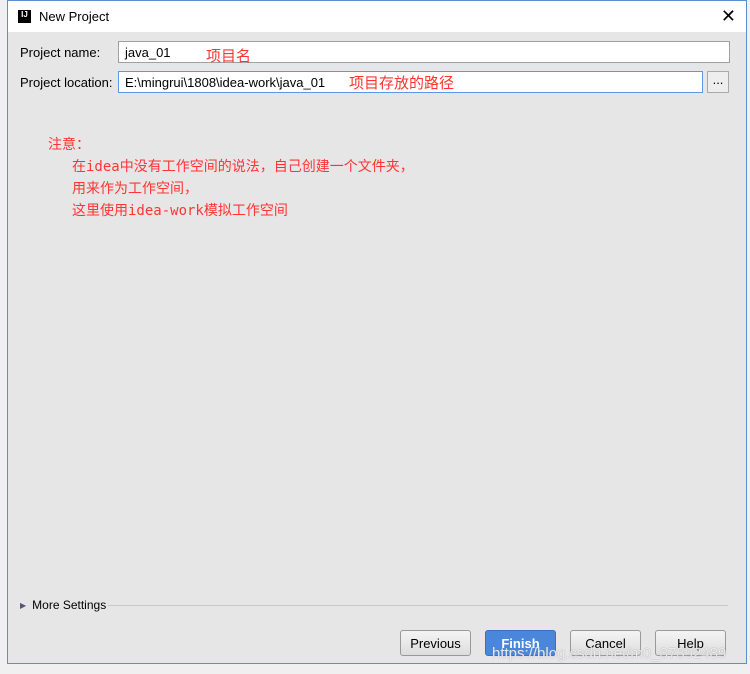  Describe the element at coordinates (74, 16) in the screenshot. I see `dialog-title: New Project` at that location.